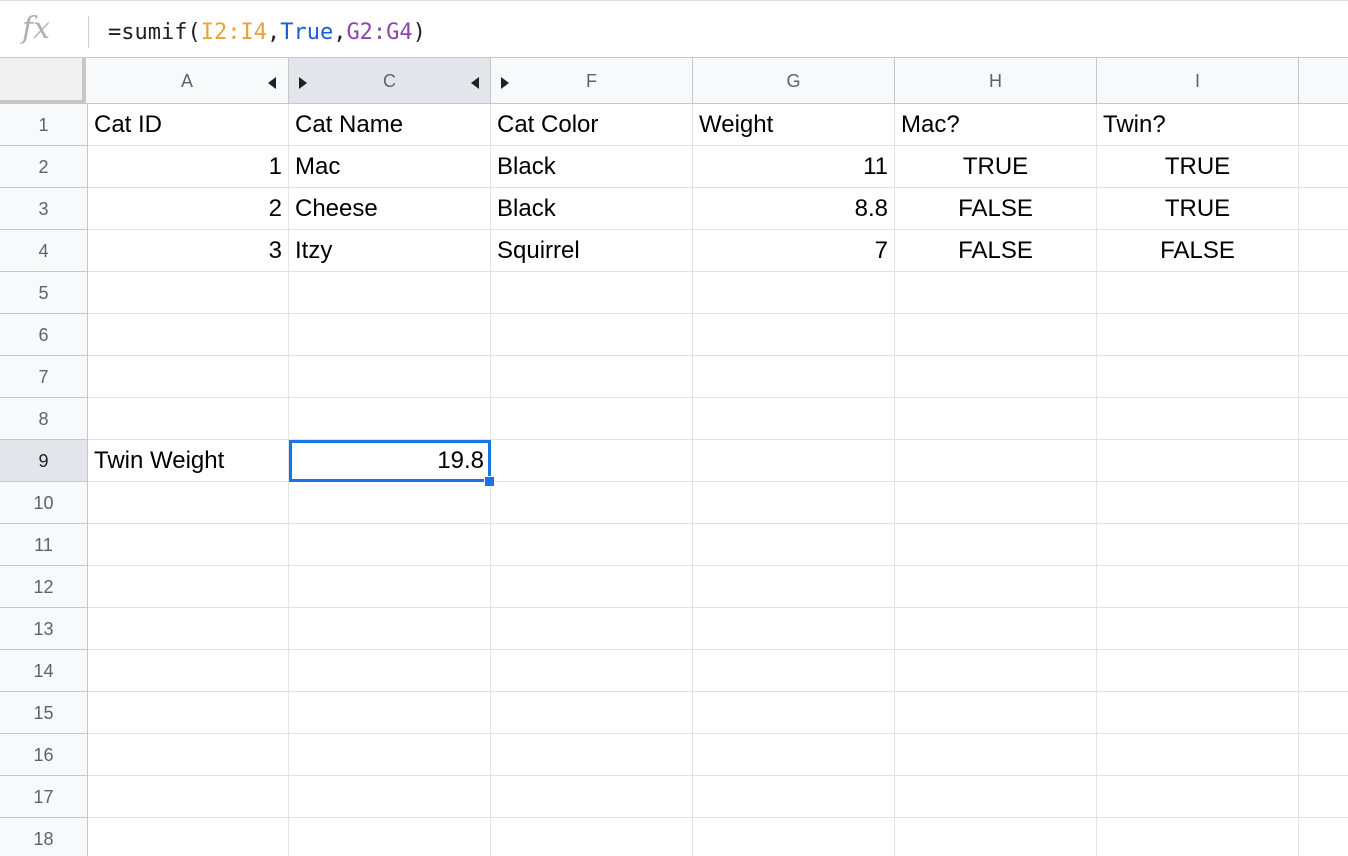 This screenshot has width=1348, height=856. What do you see at coordinates (390, 587) in the screenshot?
I see `cell-c12` at bounding box center [390, 587].